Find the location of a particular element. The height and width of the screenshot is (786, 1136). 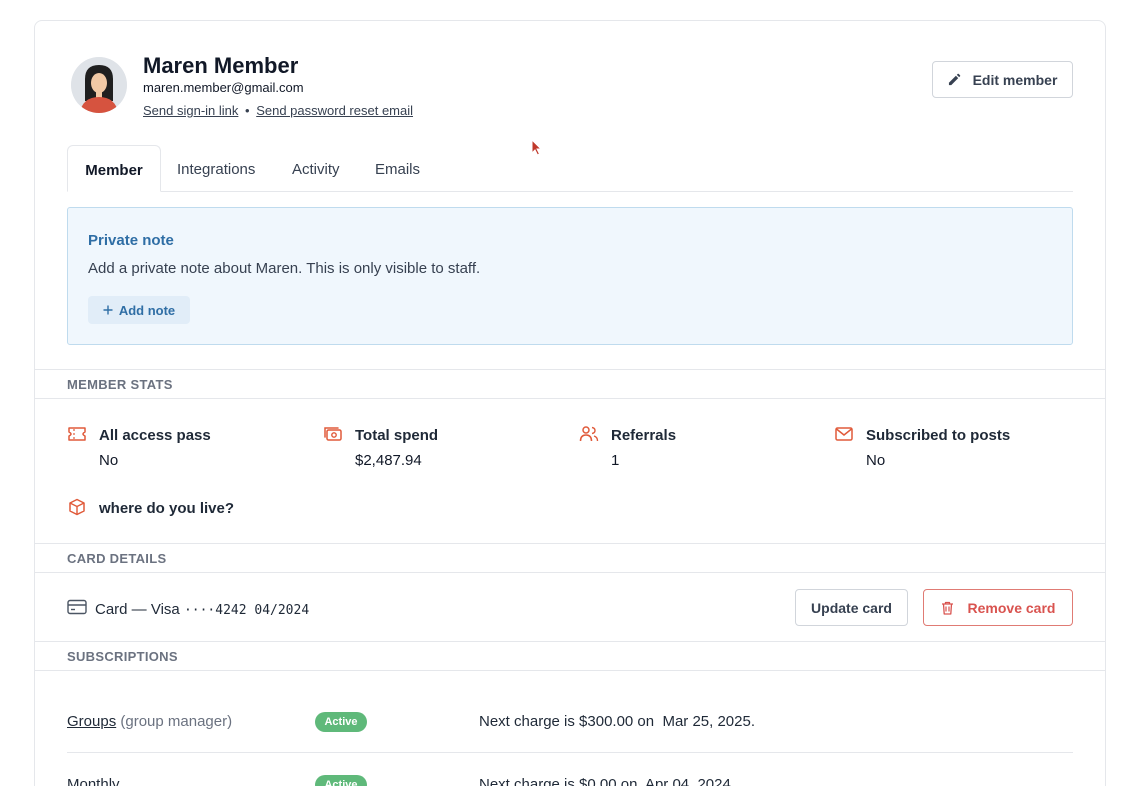

trash-icon is located at coordinates (947, 608).